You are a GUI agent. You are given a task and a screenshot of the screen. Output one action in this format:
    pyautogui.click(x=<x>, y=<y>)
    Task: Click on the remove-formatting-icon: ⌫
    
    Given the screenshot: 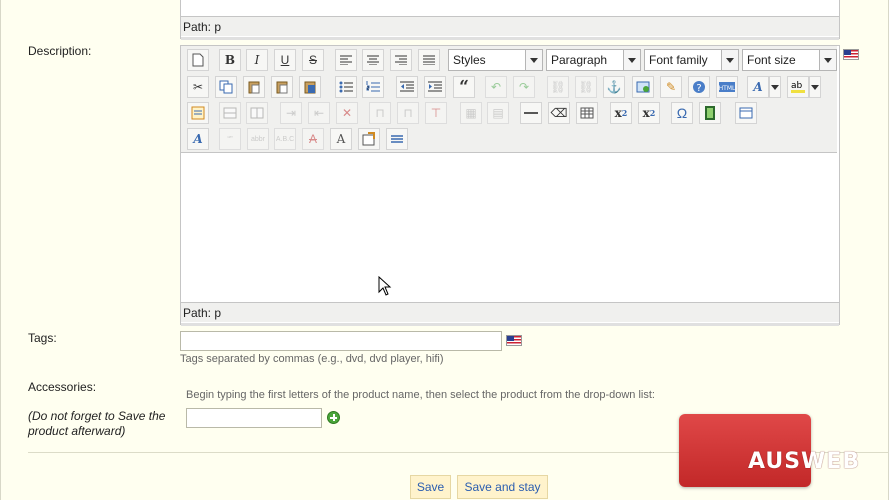 What is the action you would take?
    pyautogui.click(x=559, y=113)
    